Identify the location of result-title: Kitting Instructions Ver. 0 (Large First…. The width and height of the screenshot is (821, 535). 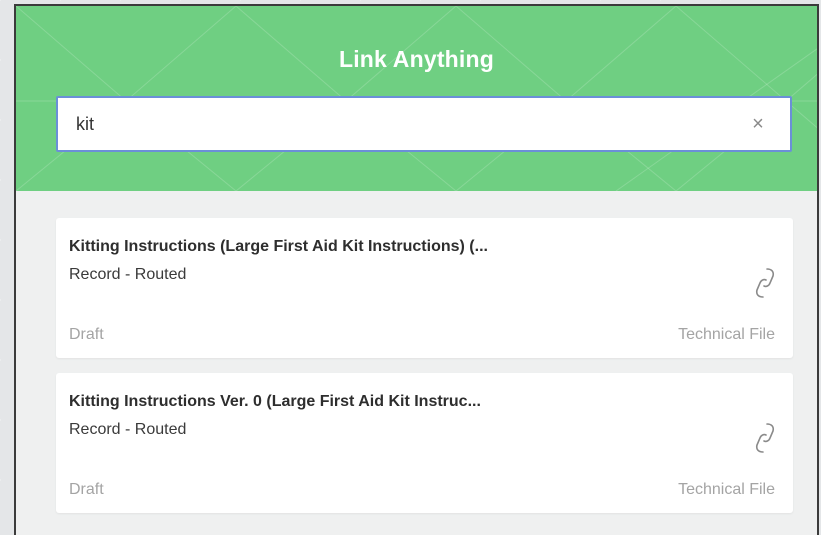
(275, 402).